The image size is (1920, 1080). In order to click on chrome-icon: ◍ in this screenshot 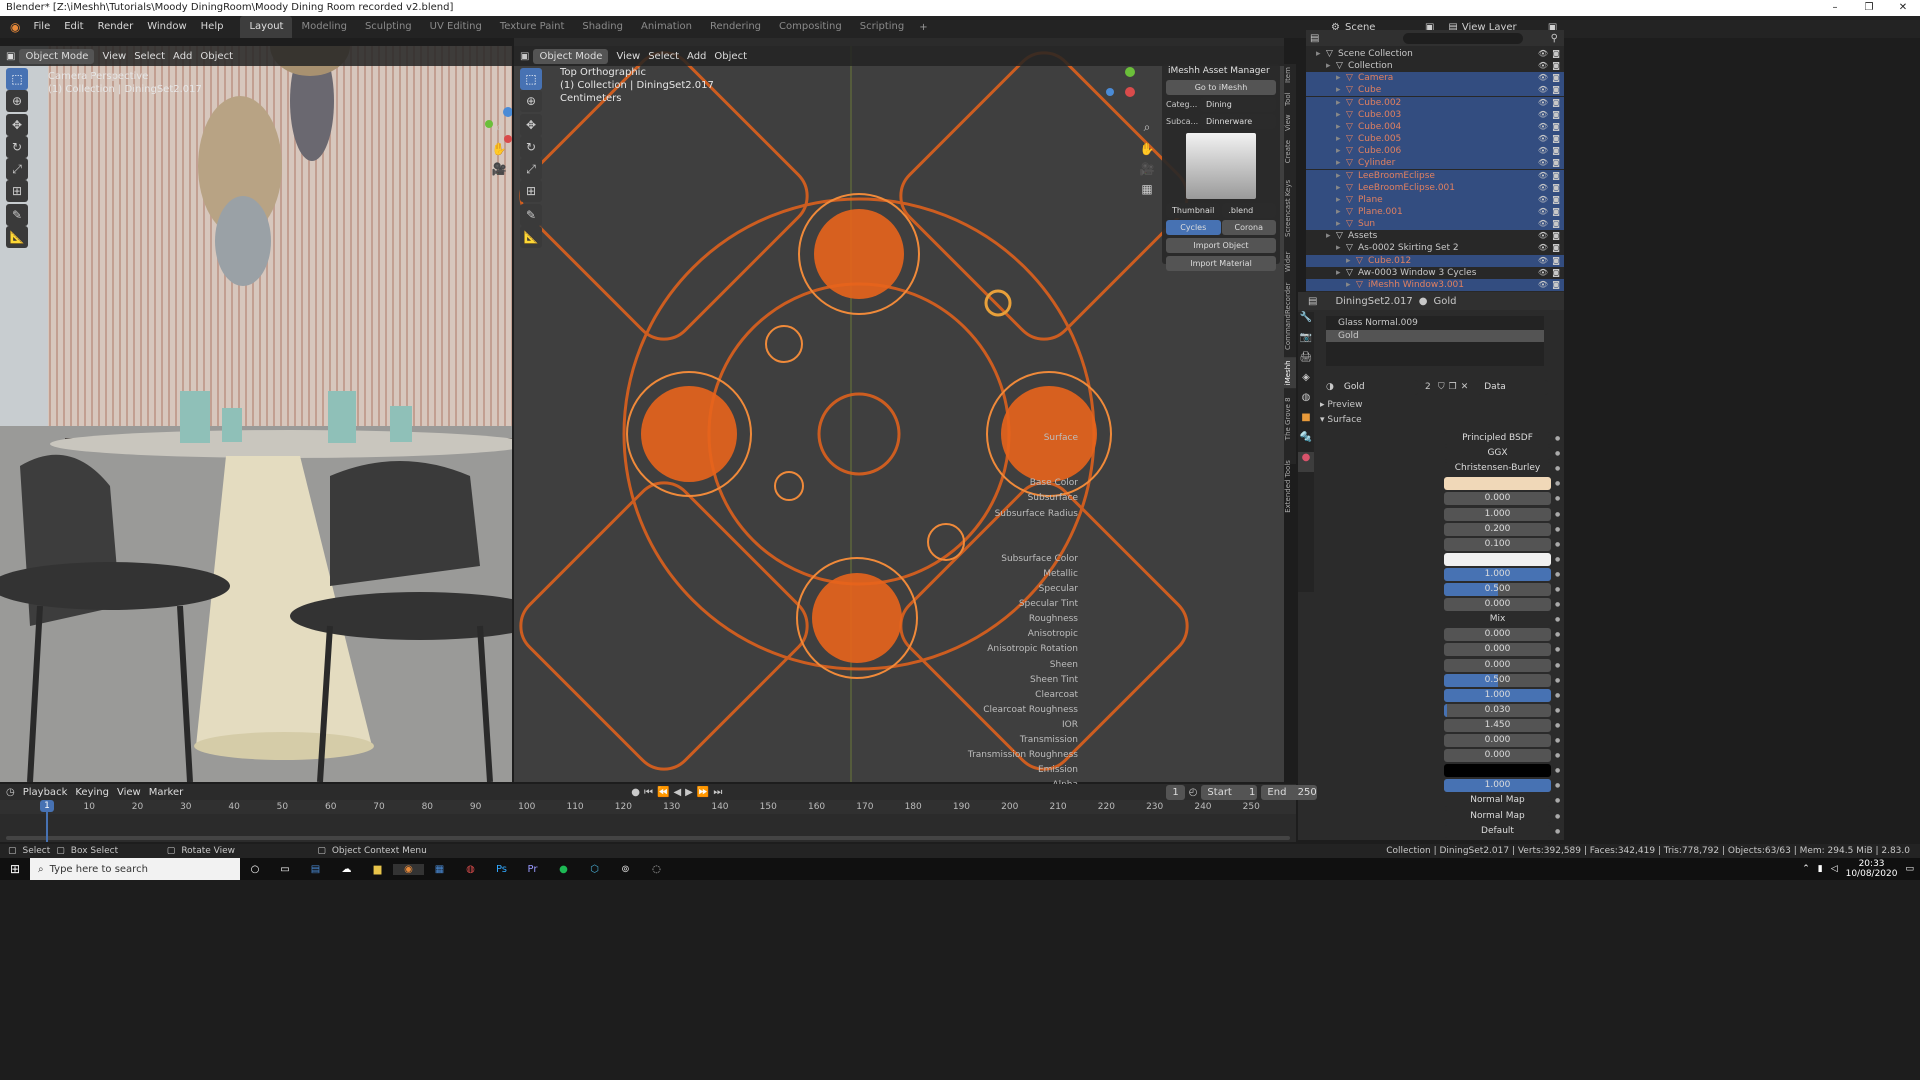, I will do `click(470, 869)`.